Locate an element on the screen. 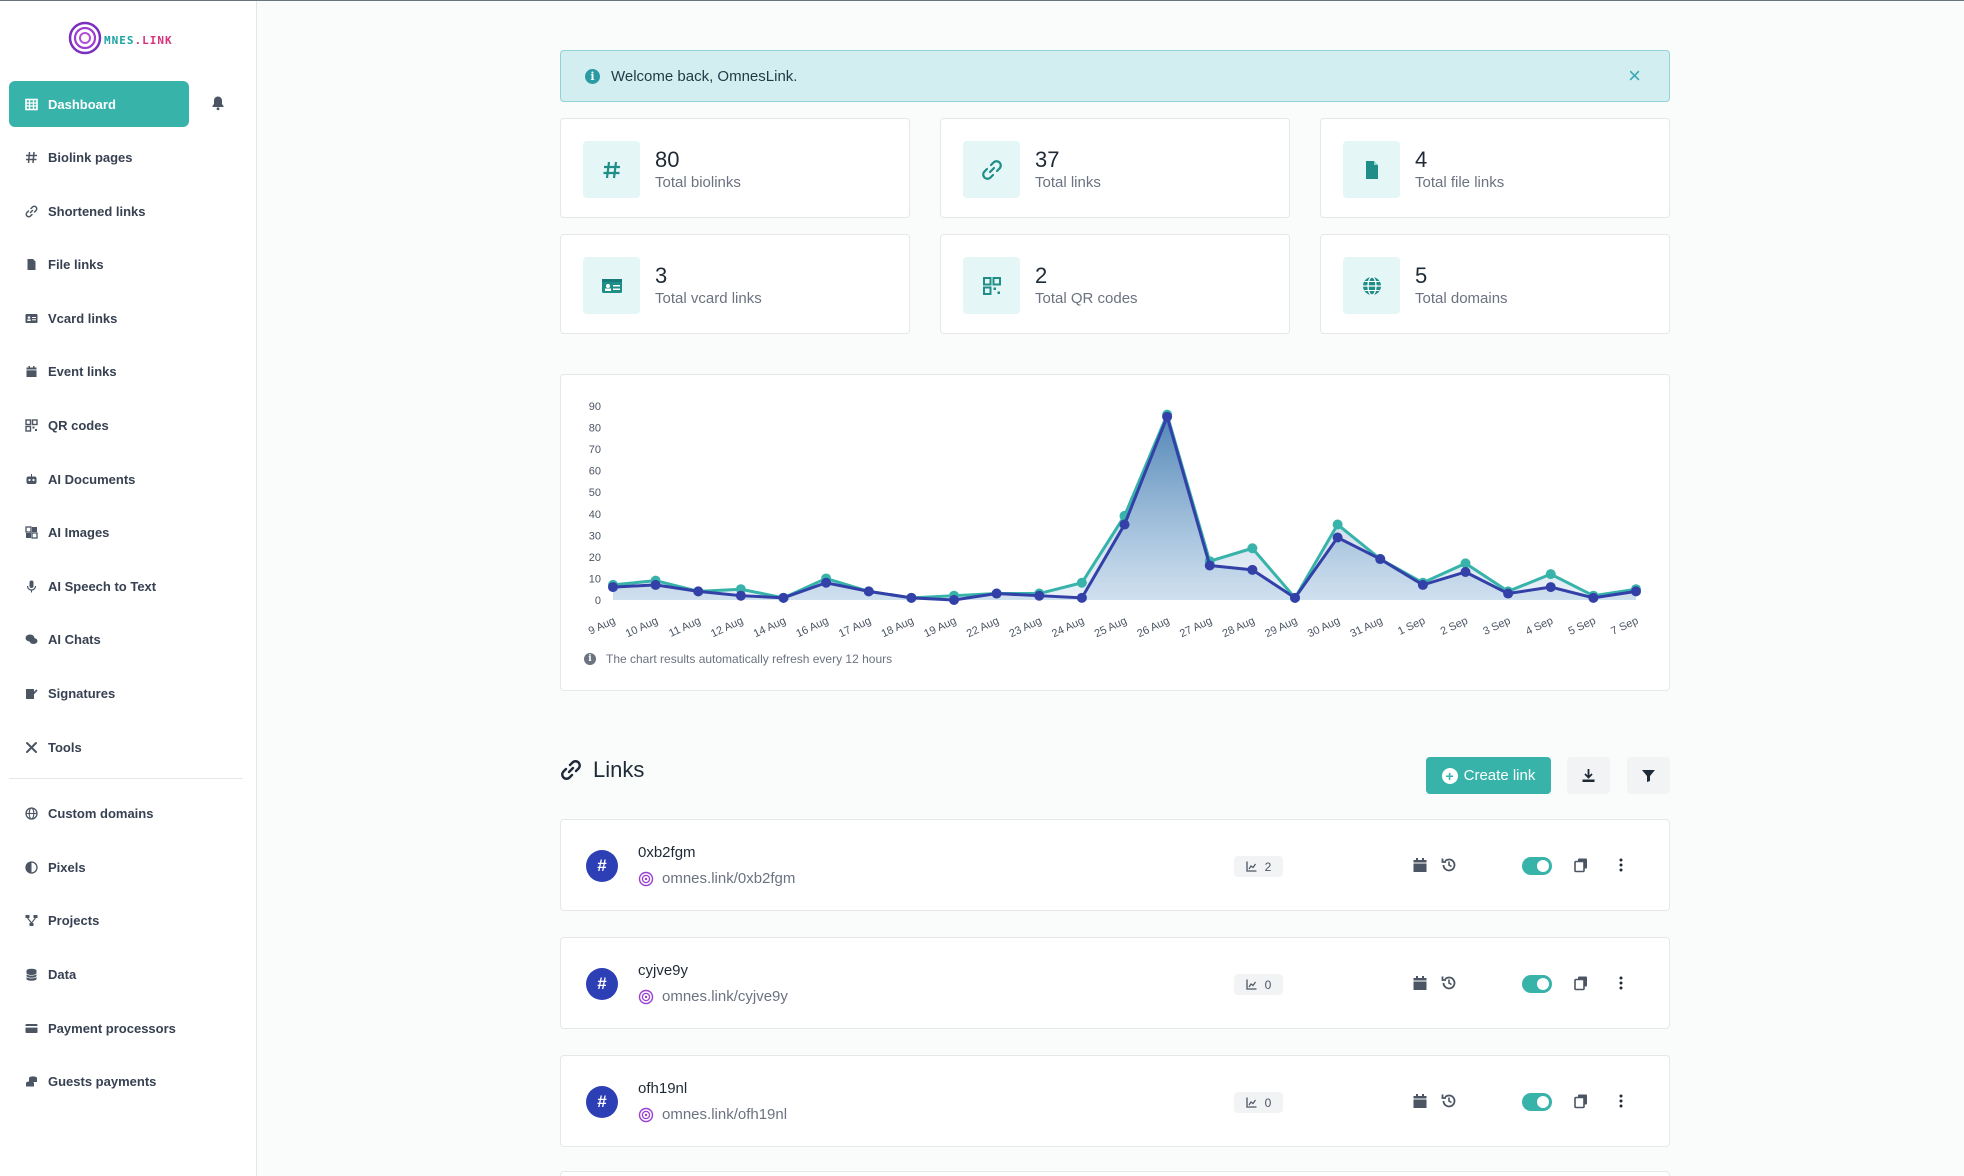  x-tick-label: 26 Aug is located at coordinates (1153, 627).